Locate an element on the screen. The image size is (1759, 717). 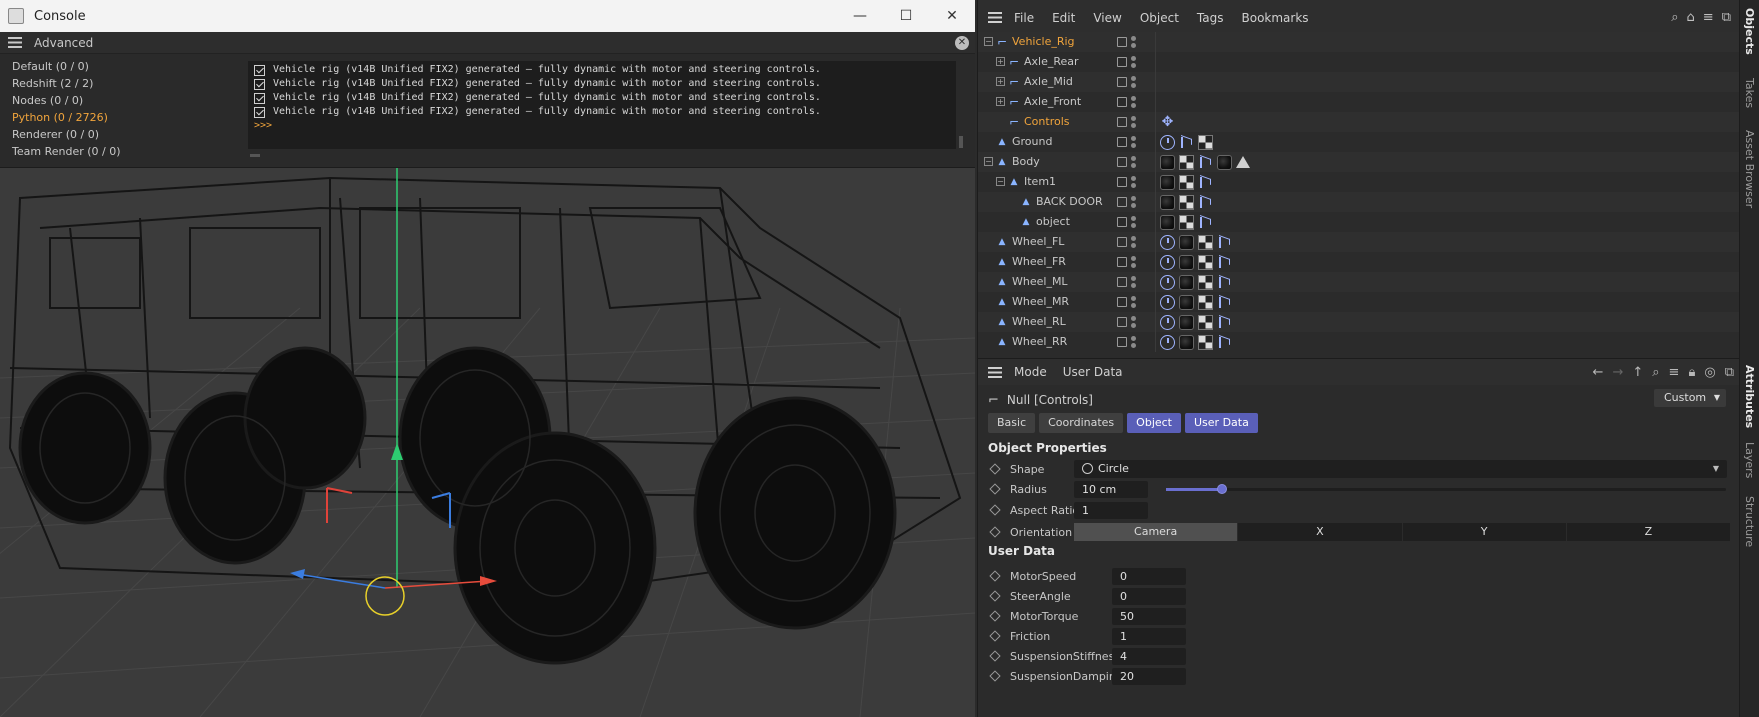
user-data-field: 1 is located at coordinates (1149, 636).